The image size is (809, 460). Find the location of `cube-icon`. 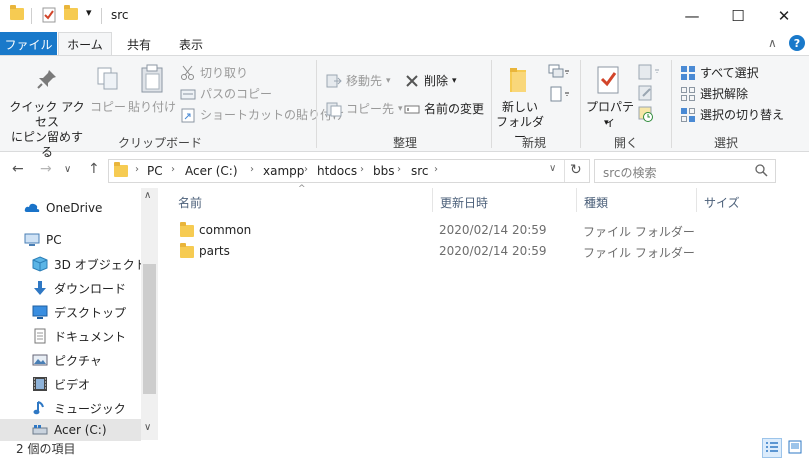

cube-icon is located at coordinates (40, 264).